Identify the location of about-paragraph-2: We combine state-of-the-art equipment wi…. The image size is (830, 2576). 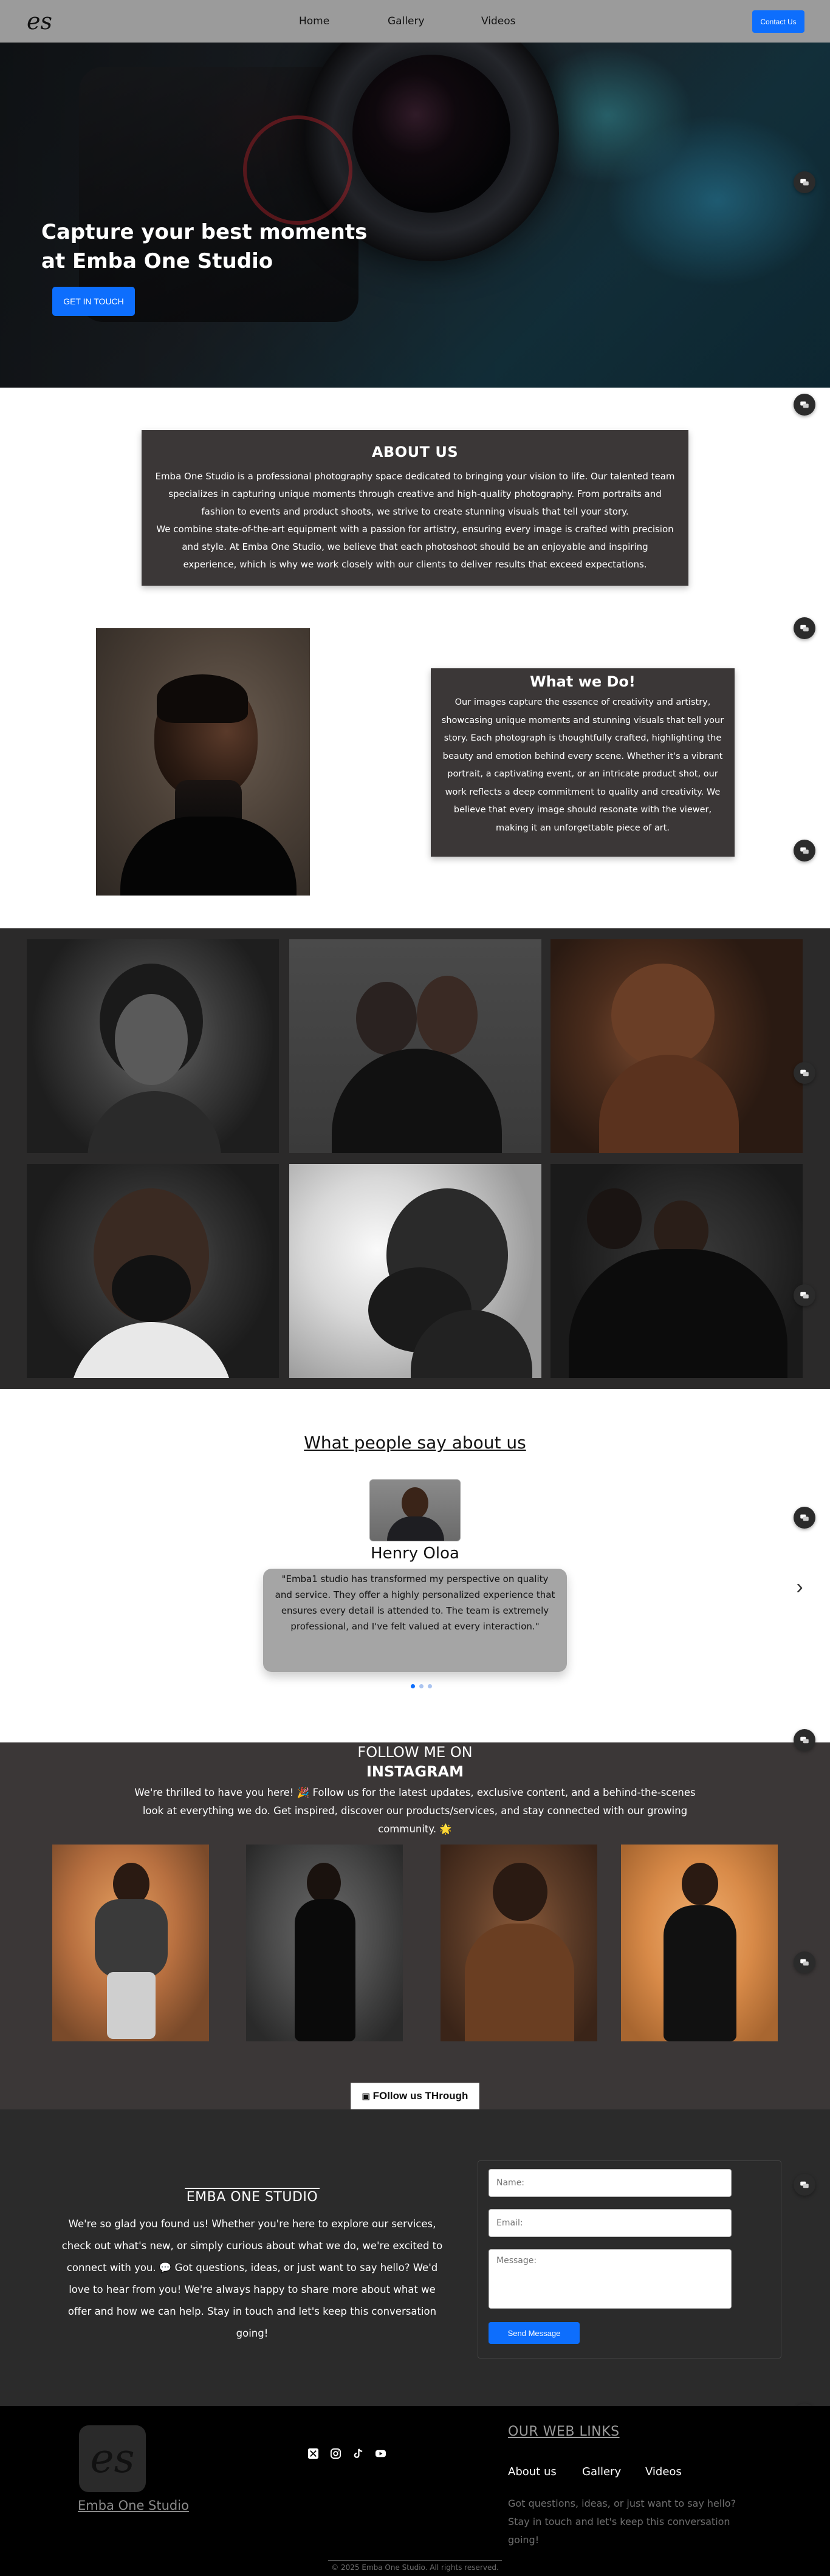
(415, 547).